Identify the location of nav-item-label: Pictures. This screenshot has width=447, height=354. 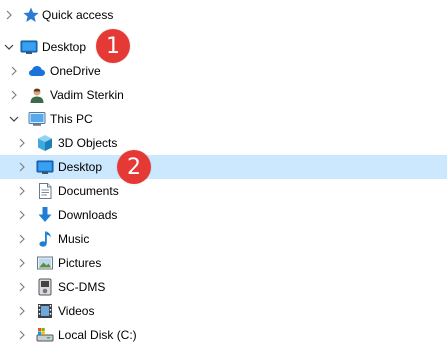
(80, 263).